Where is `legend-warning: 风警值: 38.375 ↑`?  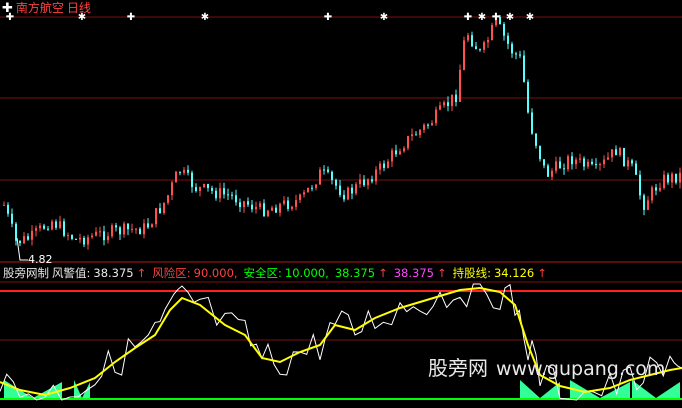 legend-warning: 风警值: 38.375 ↑ is located at coordinates (99, 272).